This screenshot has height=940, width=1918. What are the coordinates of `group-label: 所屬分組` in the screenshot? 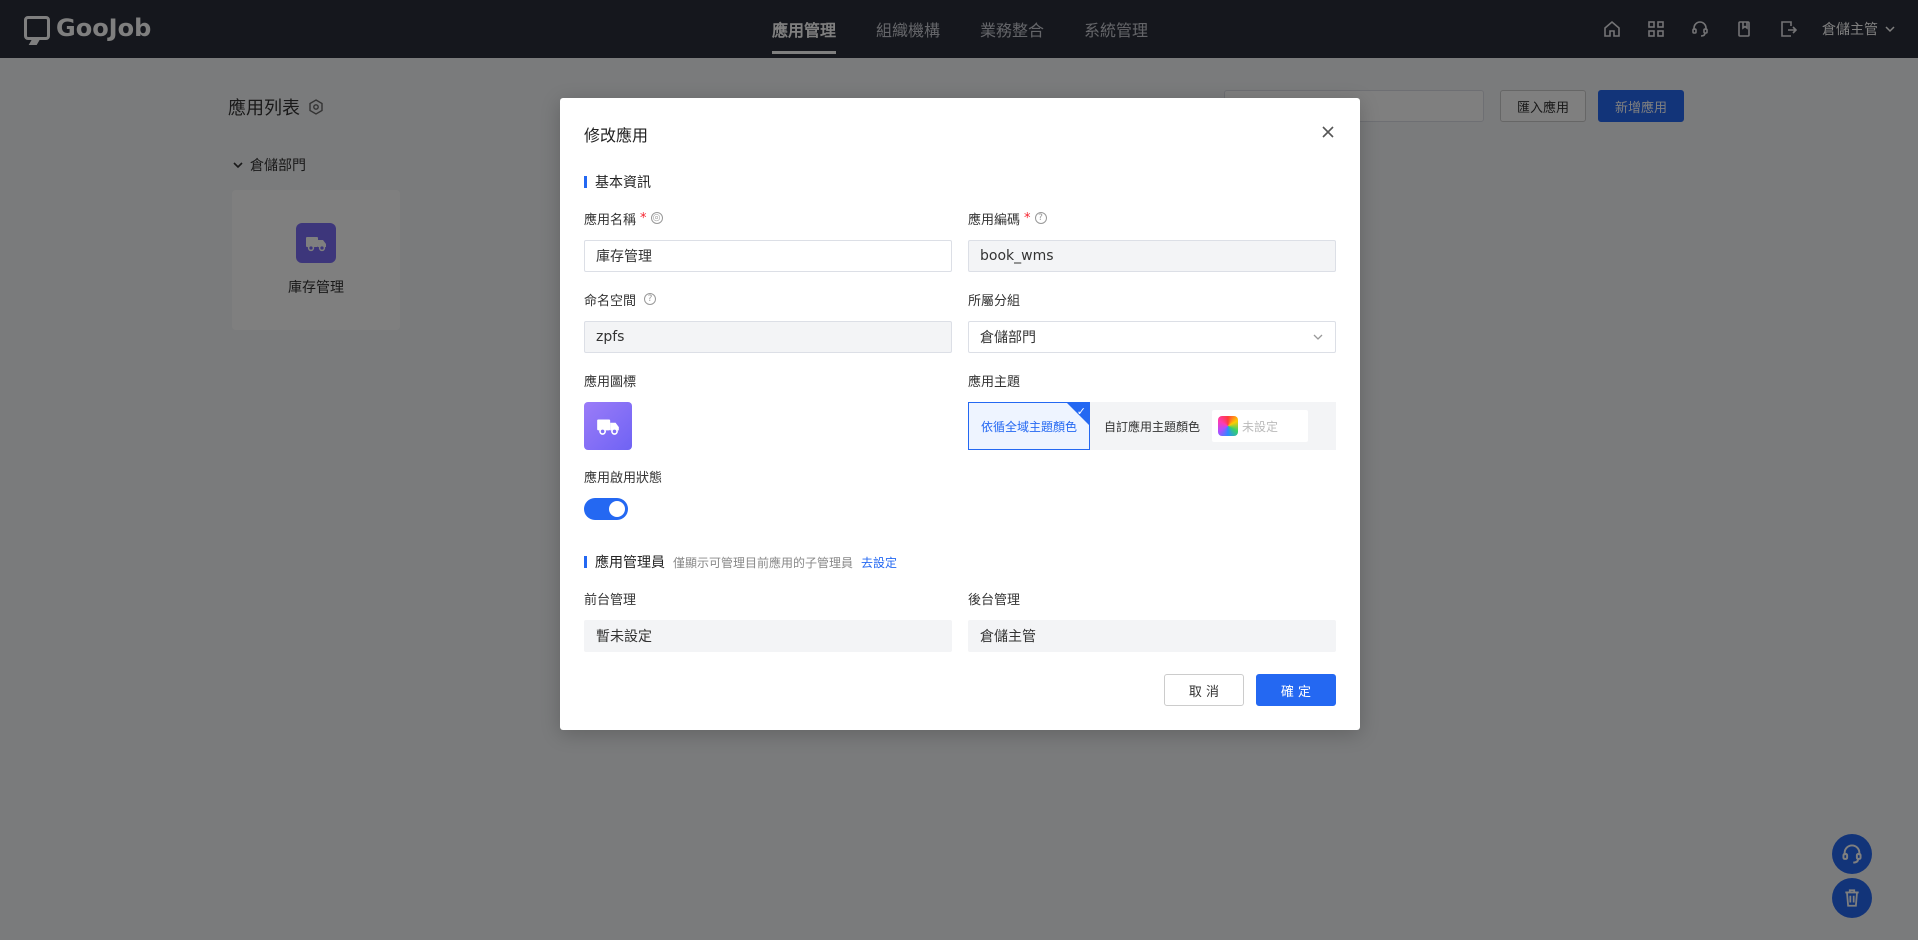 It's located at (1152, 299).